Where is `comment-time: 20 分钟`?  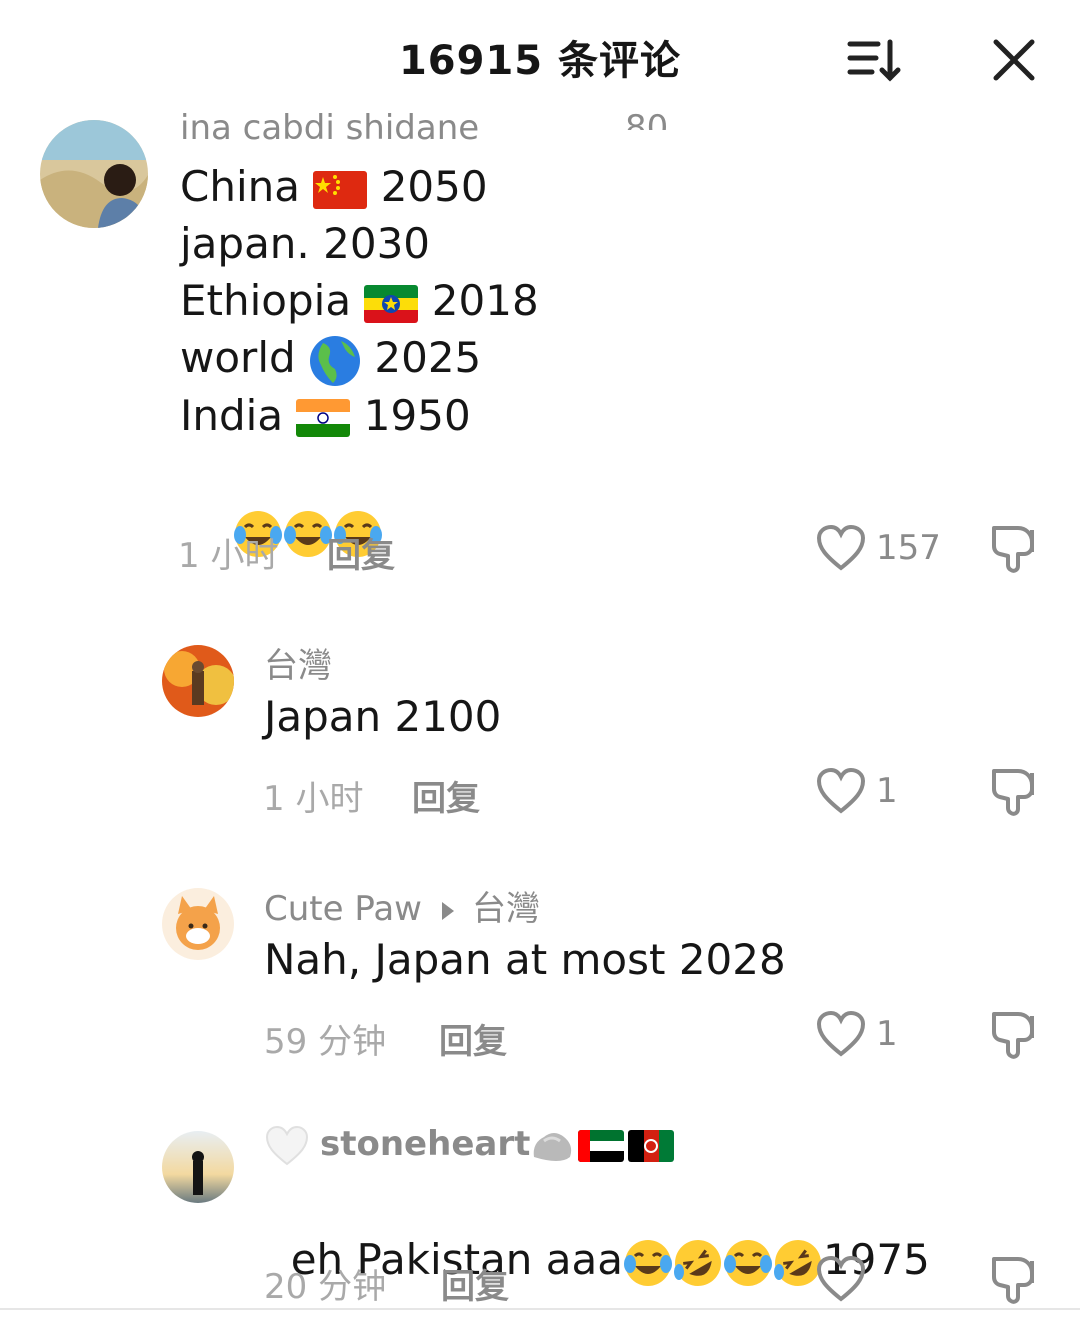
comment-time: 20 分钟 is located at coordinates (325, 1287).